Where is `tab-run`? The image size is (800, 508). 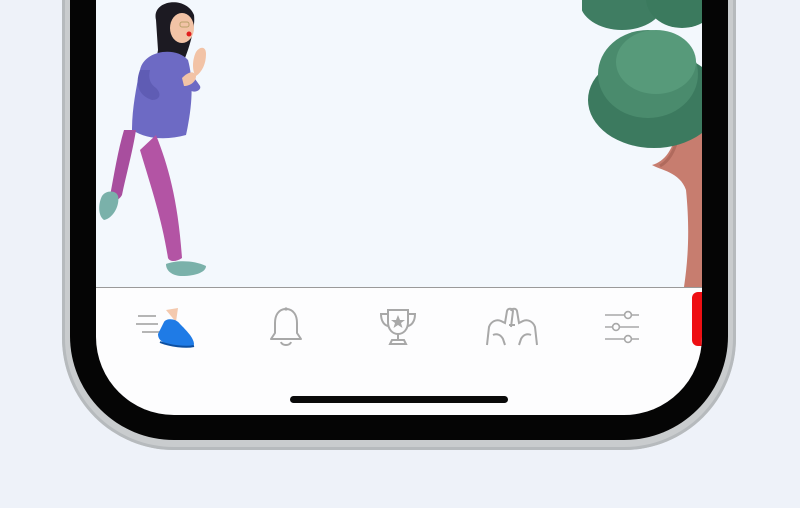
tab-run is located at coordinates (166, 327).